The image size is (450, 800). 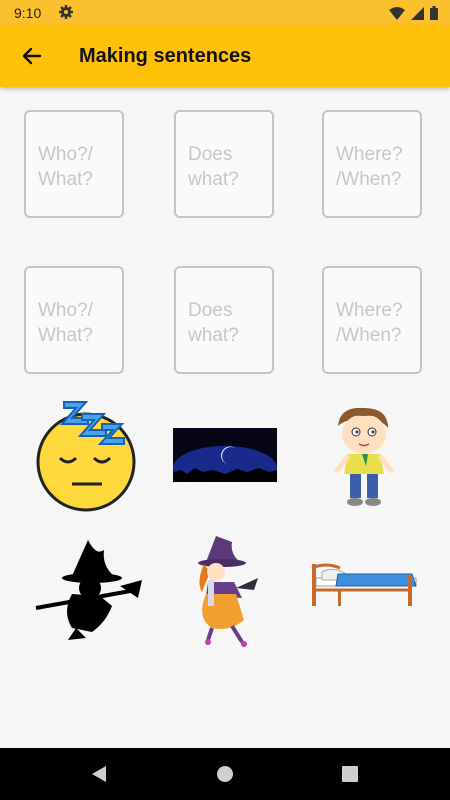 I want to click on triangle-back-icon, so click(x=100, y=774).